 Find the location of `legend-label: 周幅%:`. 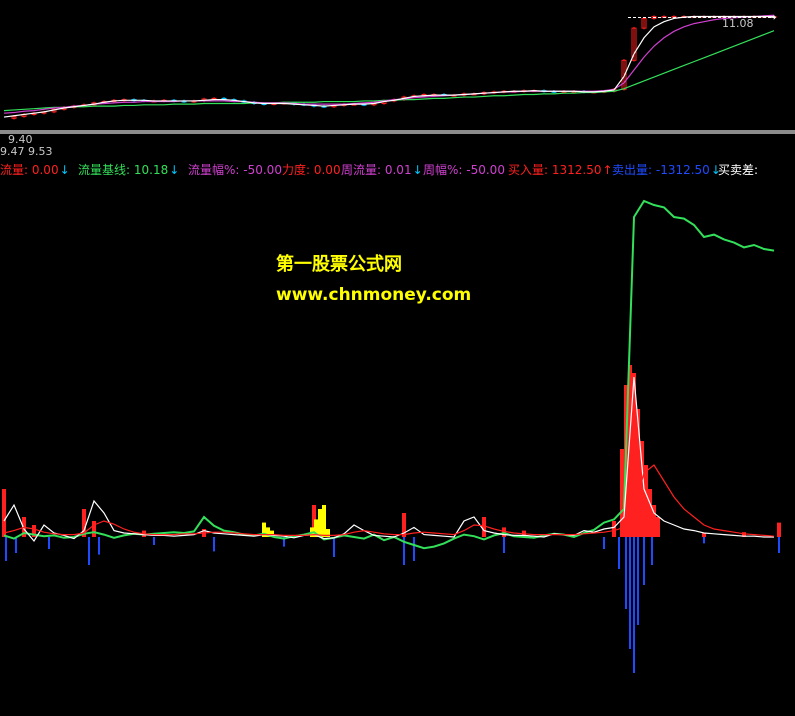

legend-label: 周幅%: is located at coordinates (445, 170).